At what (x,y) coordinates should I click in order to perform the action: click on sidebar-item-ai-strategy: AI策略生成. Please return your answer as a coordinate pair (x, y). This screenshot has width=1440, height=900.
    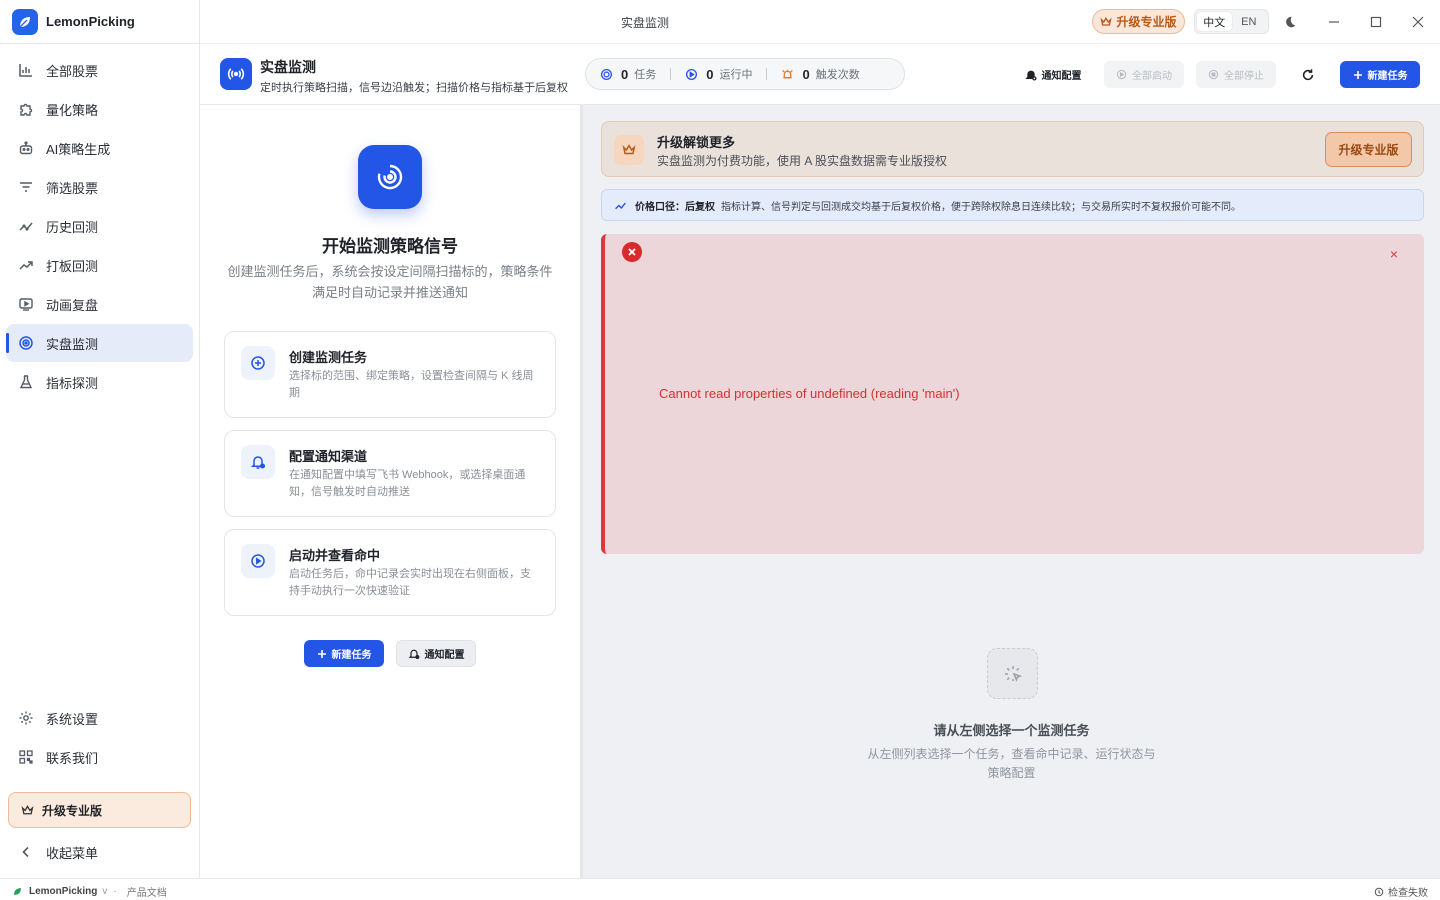
    Looking at the image, I should click on (99, 148).